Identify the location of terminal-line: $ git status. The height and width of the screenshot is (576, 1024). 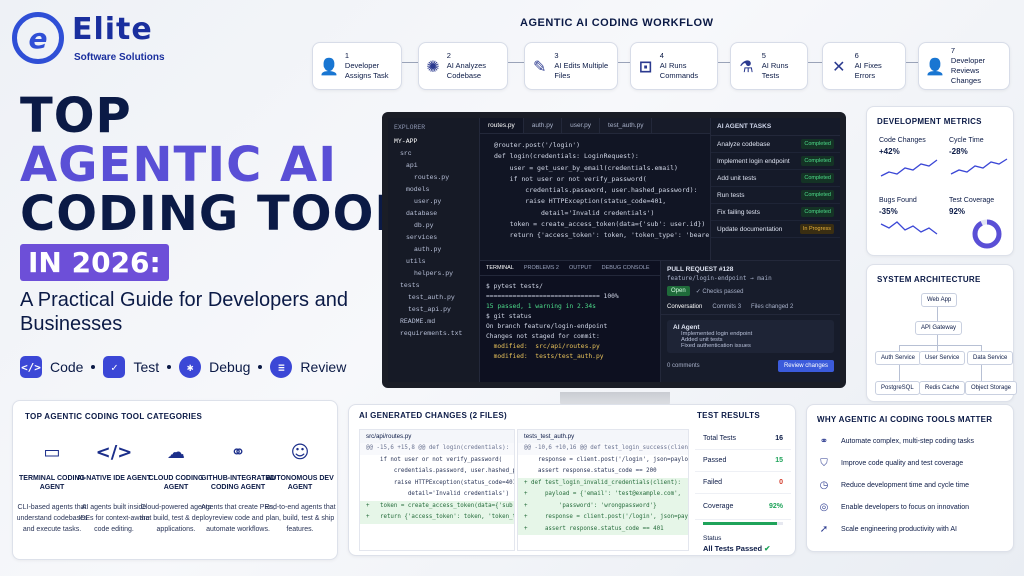
(509, 316).